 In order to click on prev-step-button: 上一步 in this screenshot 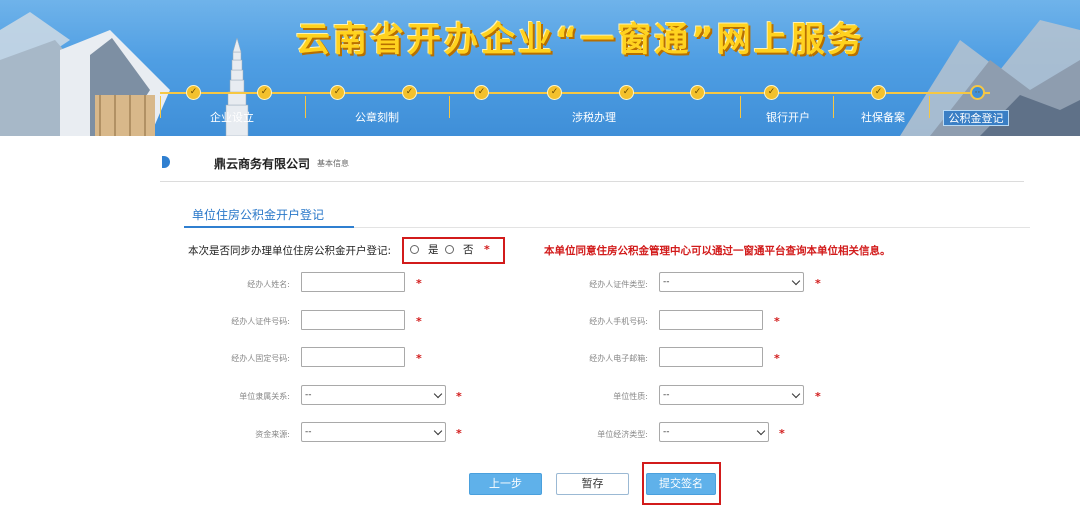, I will do `click(505, 484)`.